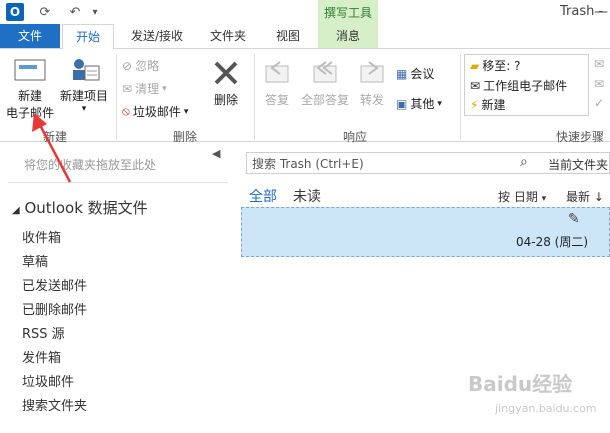 This screenshot has width=610, height=433. I want to click on new-items-button: 新建项目 ▾, so click(84, 85).